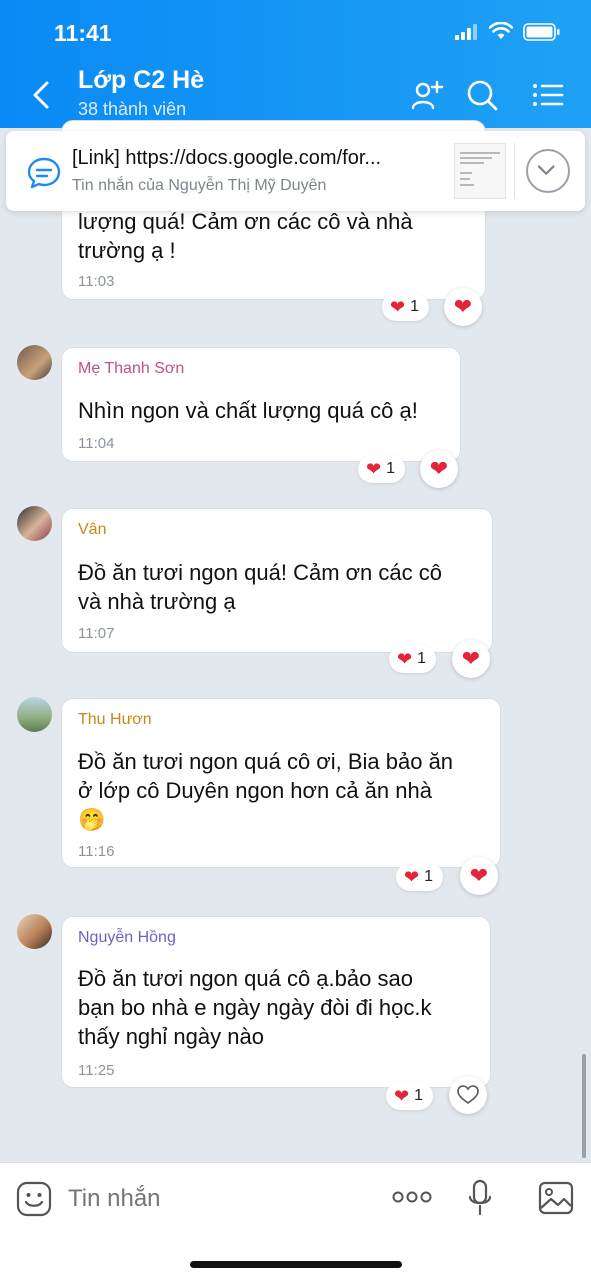  I want to click on sender-name: Thu Hươn, so click(115, 720).